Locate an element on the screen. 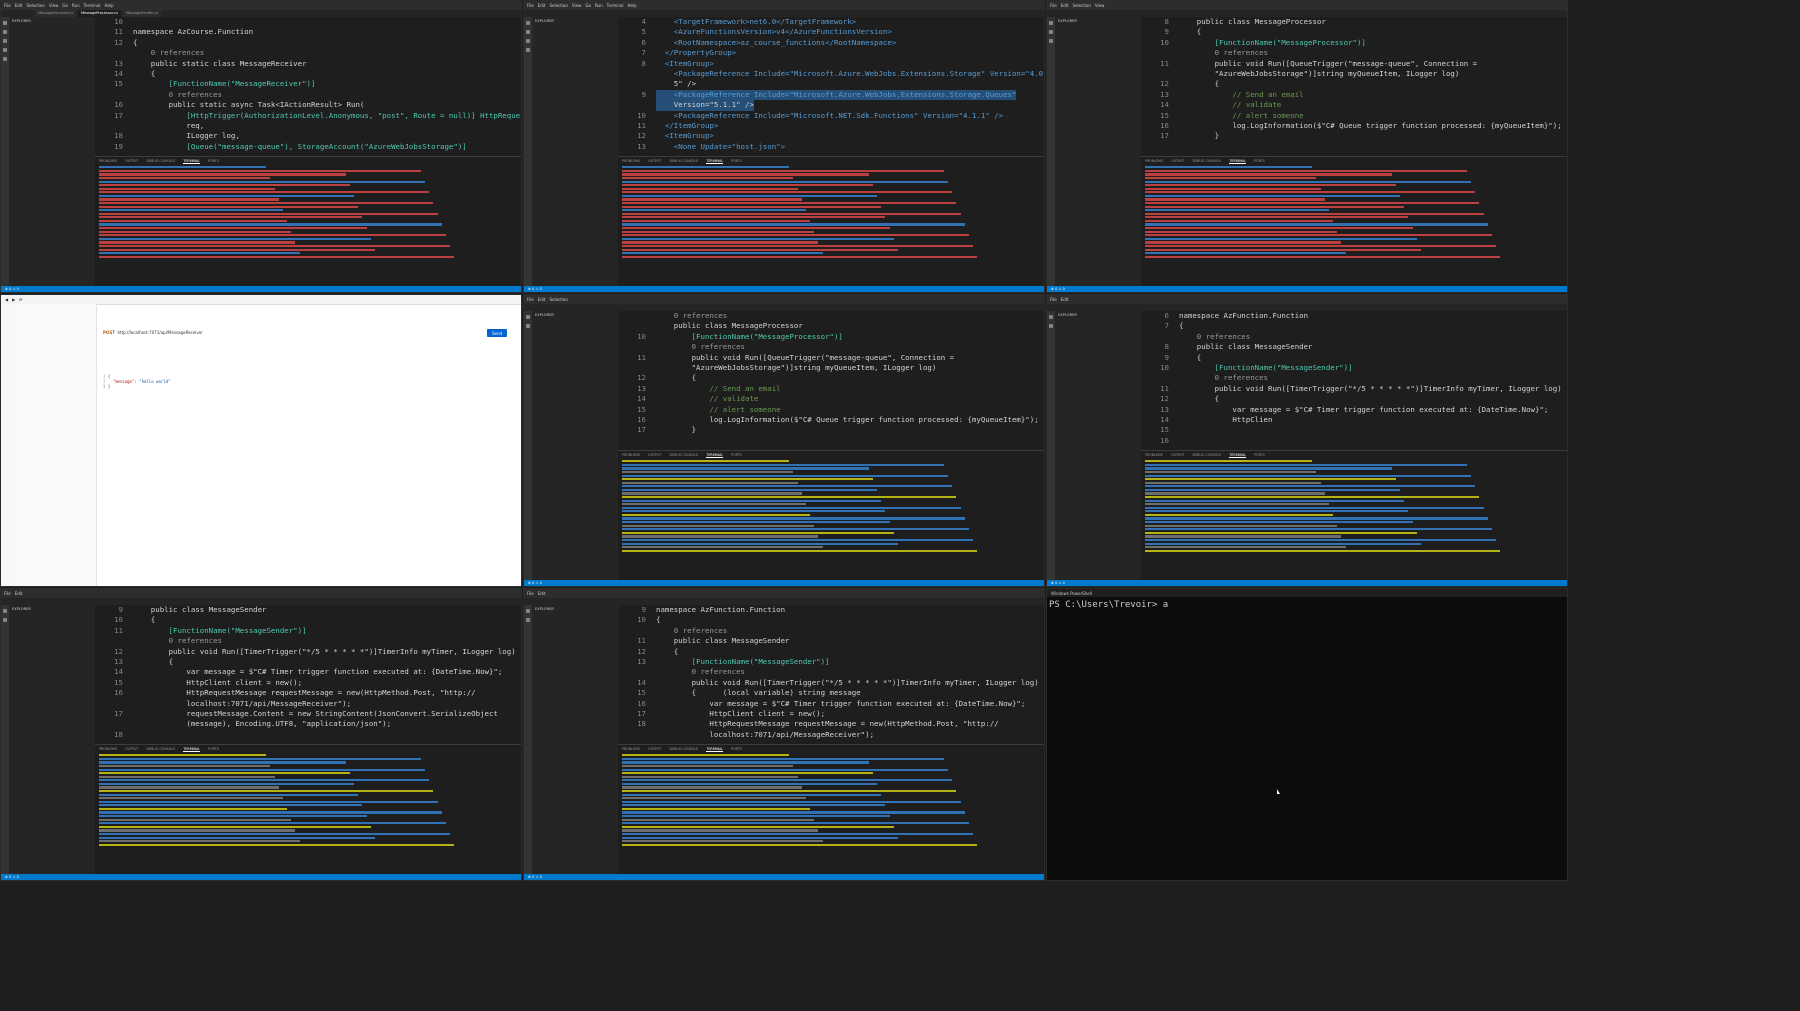 This screenshot has width=1800, height=1011. code-line: 7 </PropertyGroup> is located at coordinates (831, 53).